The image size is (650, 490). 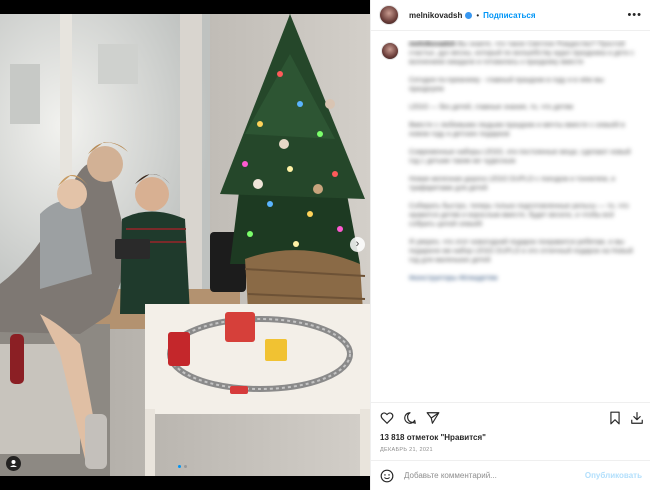 I want to click on bookmark-icon, so click(x=615, y=418).